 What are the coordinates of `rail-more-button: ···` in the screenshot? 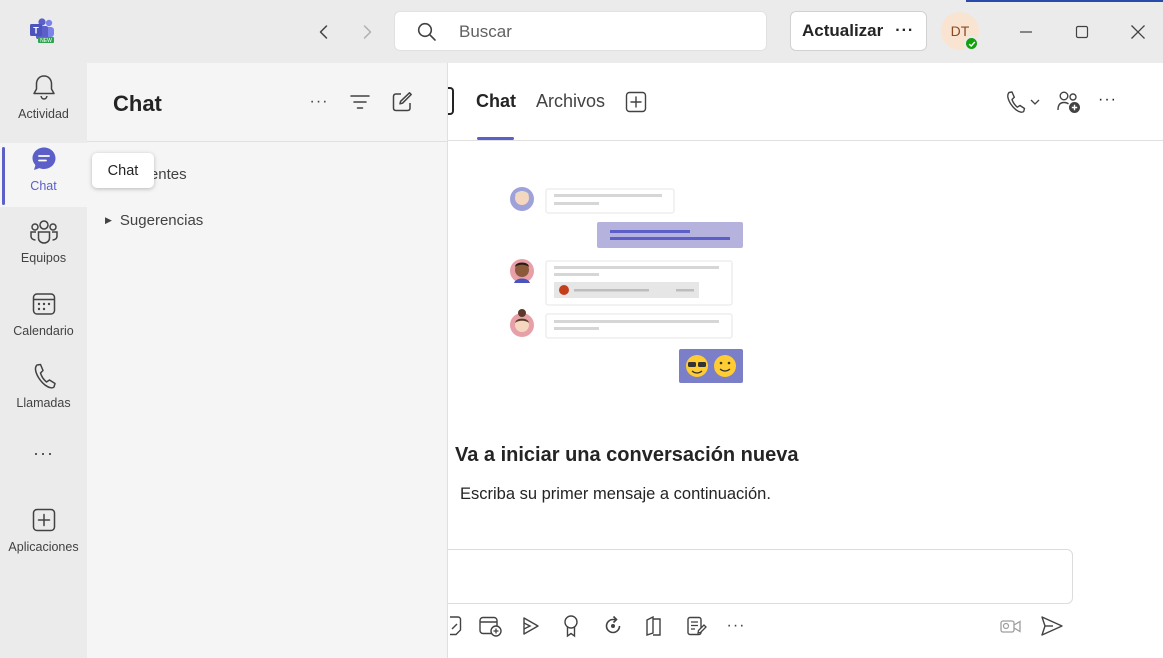 It's located at (43, 458).